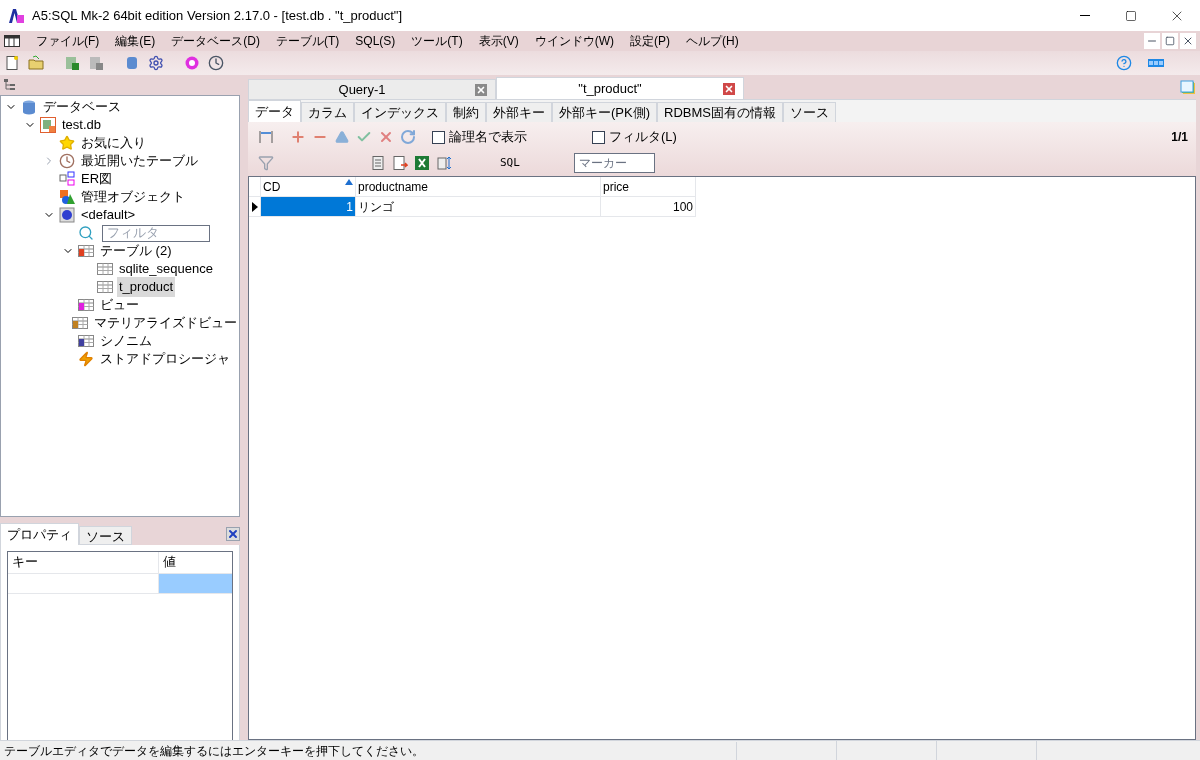 The height and width of the screenshot is (760, 1200). What do you see at coordinates (126, 341) in the screenshot?
I see `tree-item: シノニム` at bounding box center [126, 341].